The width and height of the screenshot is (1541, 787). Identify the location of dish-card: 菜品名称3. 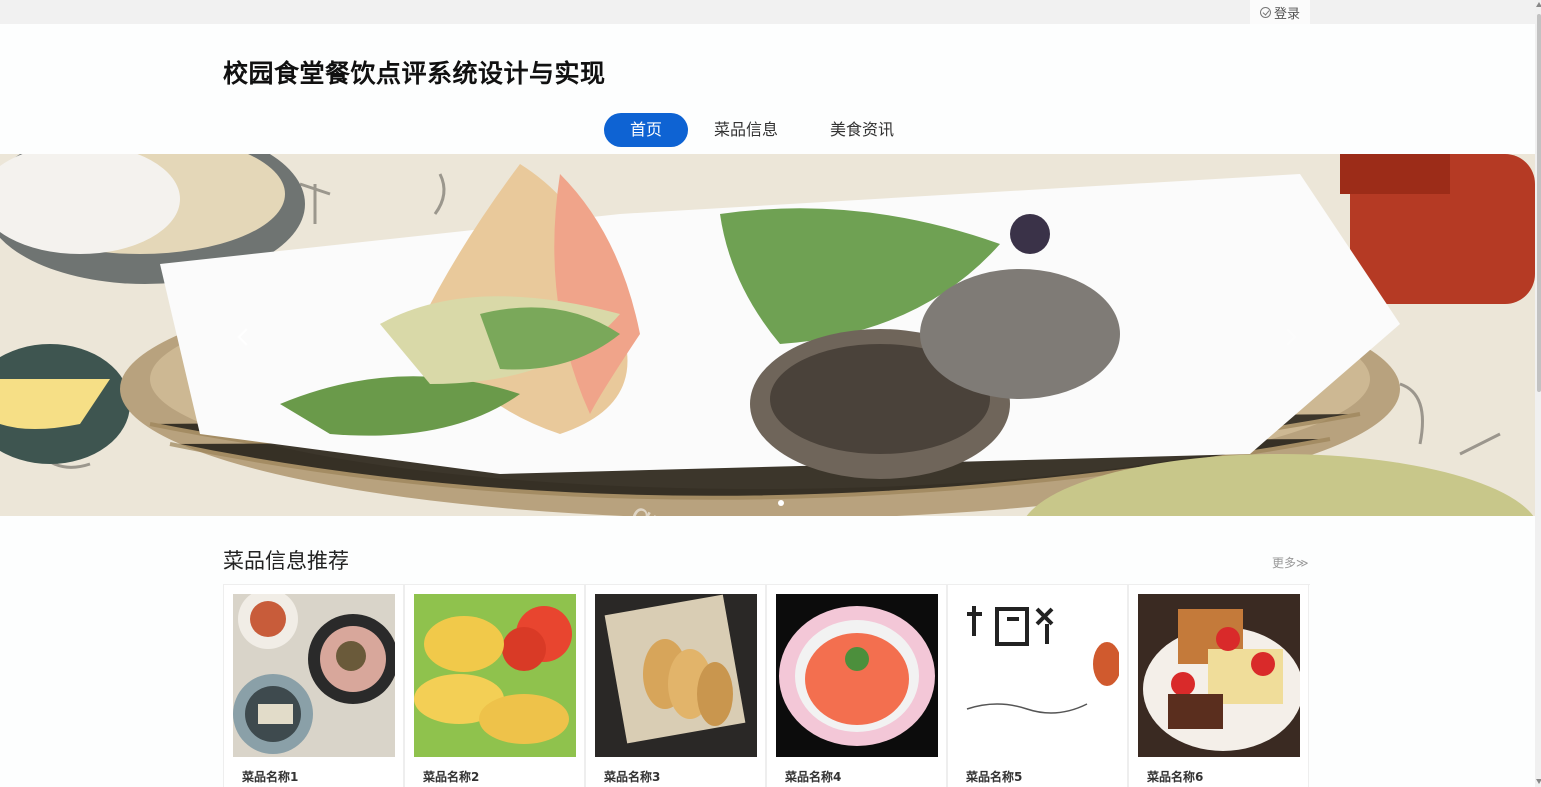
(675, 686).